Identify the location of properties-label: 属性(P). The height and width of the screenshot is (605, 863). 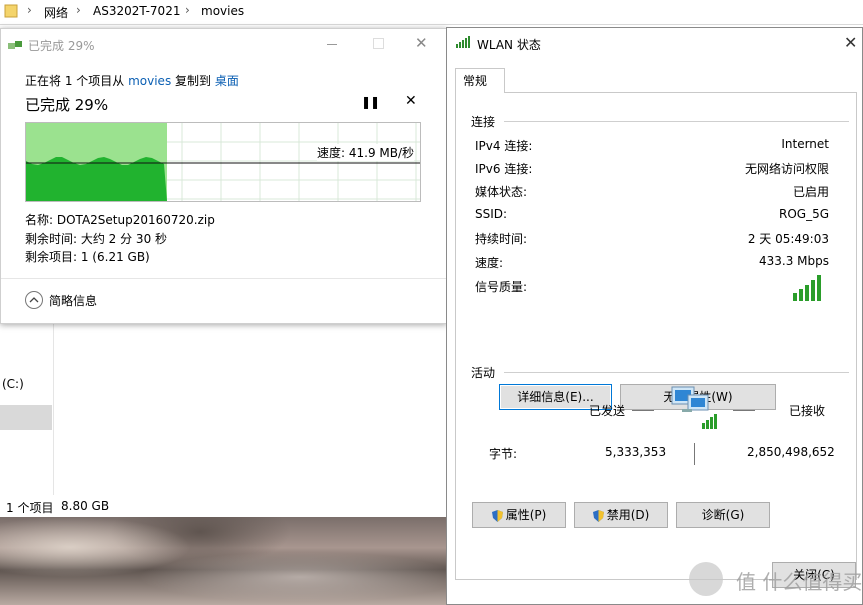
(526, 515).